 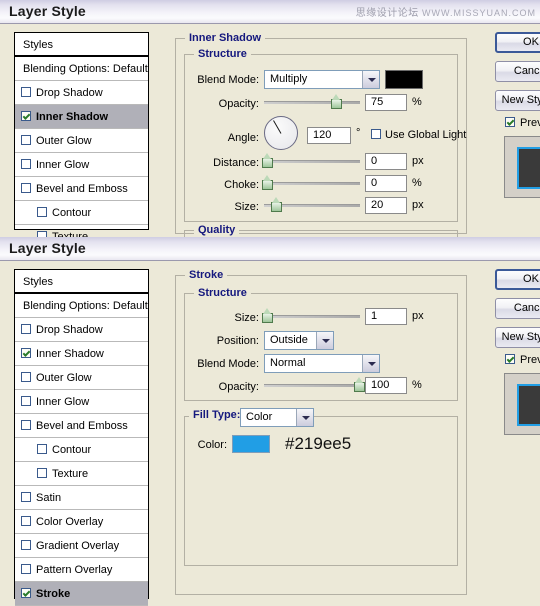 I want to click on angle-dial, so click(x=281, y=133).